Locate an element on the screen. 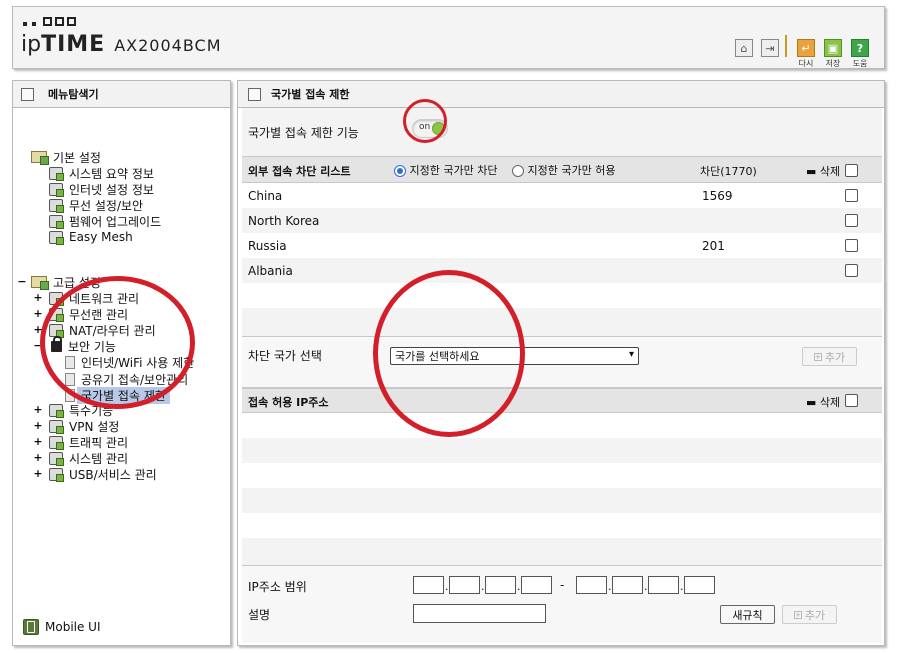 This screenshot has height=653, width=897. block-count: 차단(1770) is located at coordinates (728, 171).